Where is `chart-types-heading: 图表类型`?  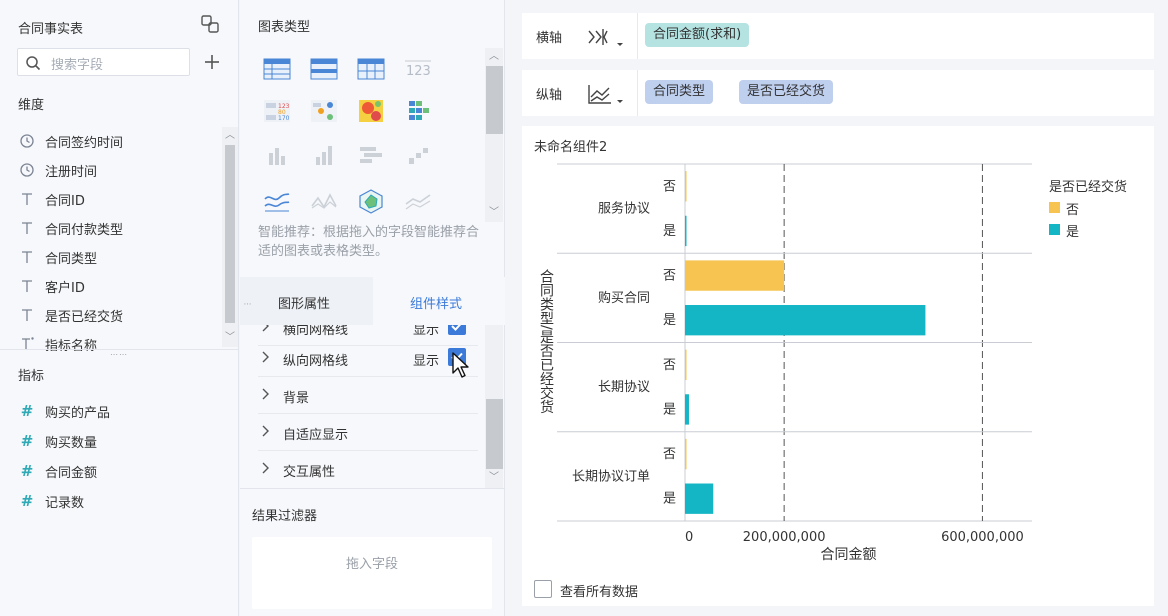 chart-types-heading: 图表类型 is located at coordinates (284, 27).